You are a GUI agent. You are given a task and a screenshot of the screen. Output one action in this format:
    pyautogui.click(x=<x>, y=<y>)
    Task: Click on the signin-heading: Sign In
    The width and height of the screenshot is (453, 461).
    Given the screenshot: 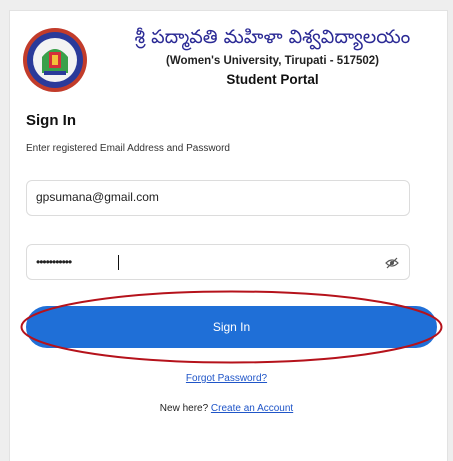 What is the action you would take?
    pyautogui.click(x=51, y=120)
    